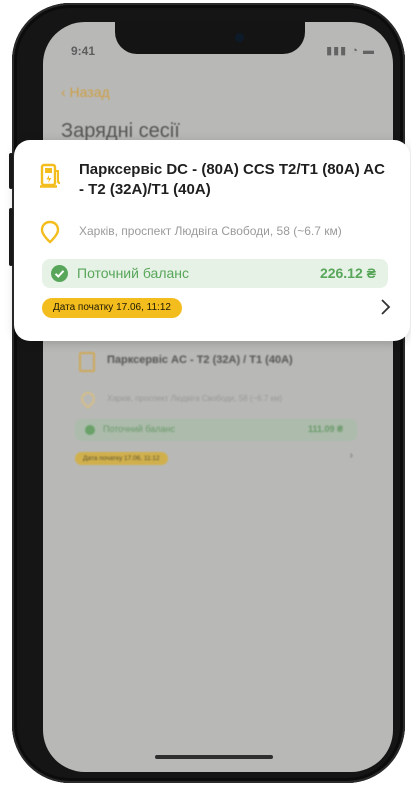 The width and height of the screenshot is (411, 787). I want to click on chevron-right-icon: ›, so click(351, 455).